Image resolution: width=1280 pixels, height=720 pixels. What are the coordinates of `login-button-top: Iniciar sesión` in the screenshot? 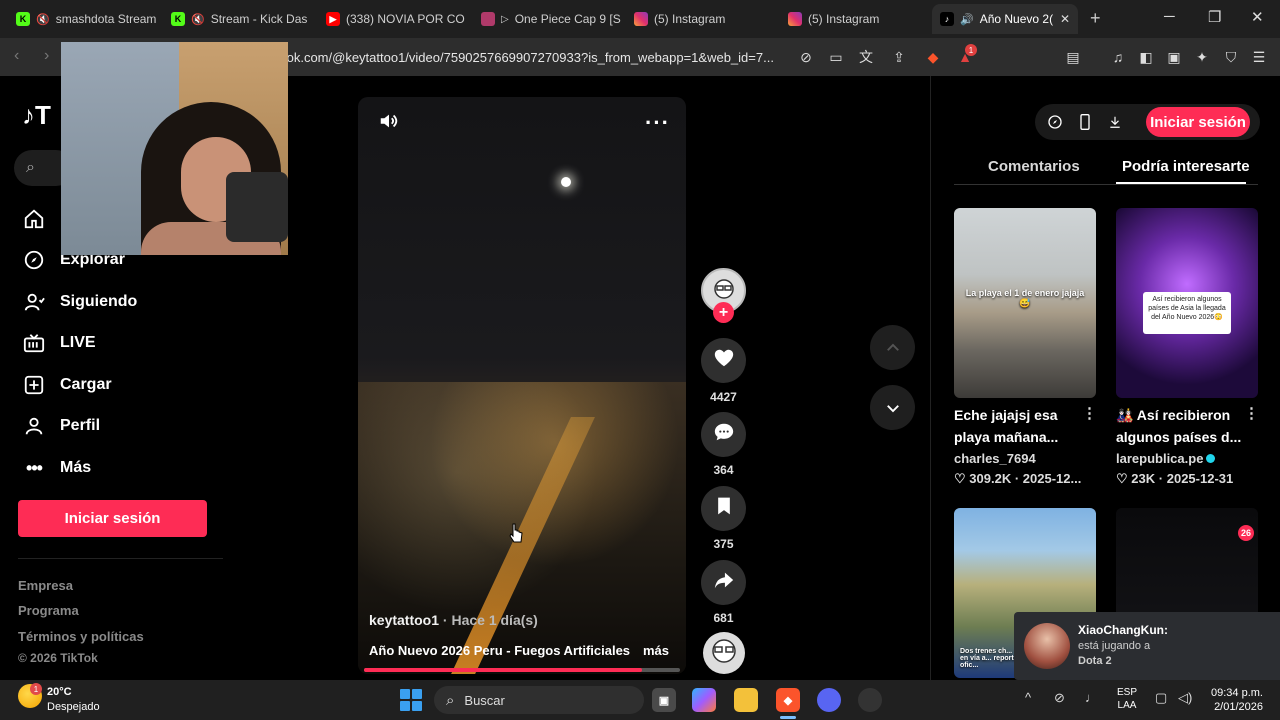 It's located at (1198, 122).